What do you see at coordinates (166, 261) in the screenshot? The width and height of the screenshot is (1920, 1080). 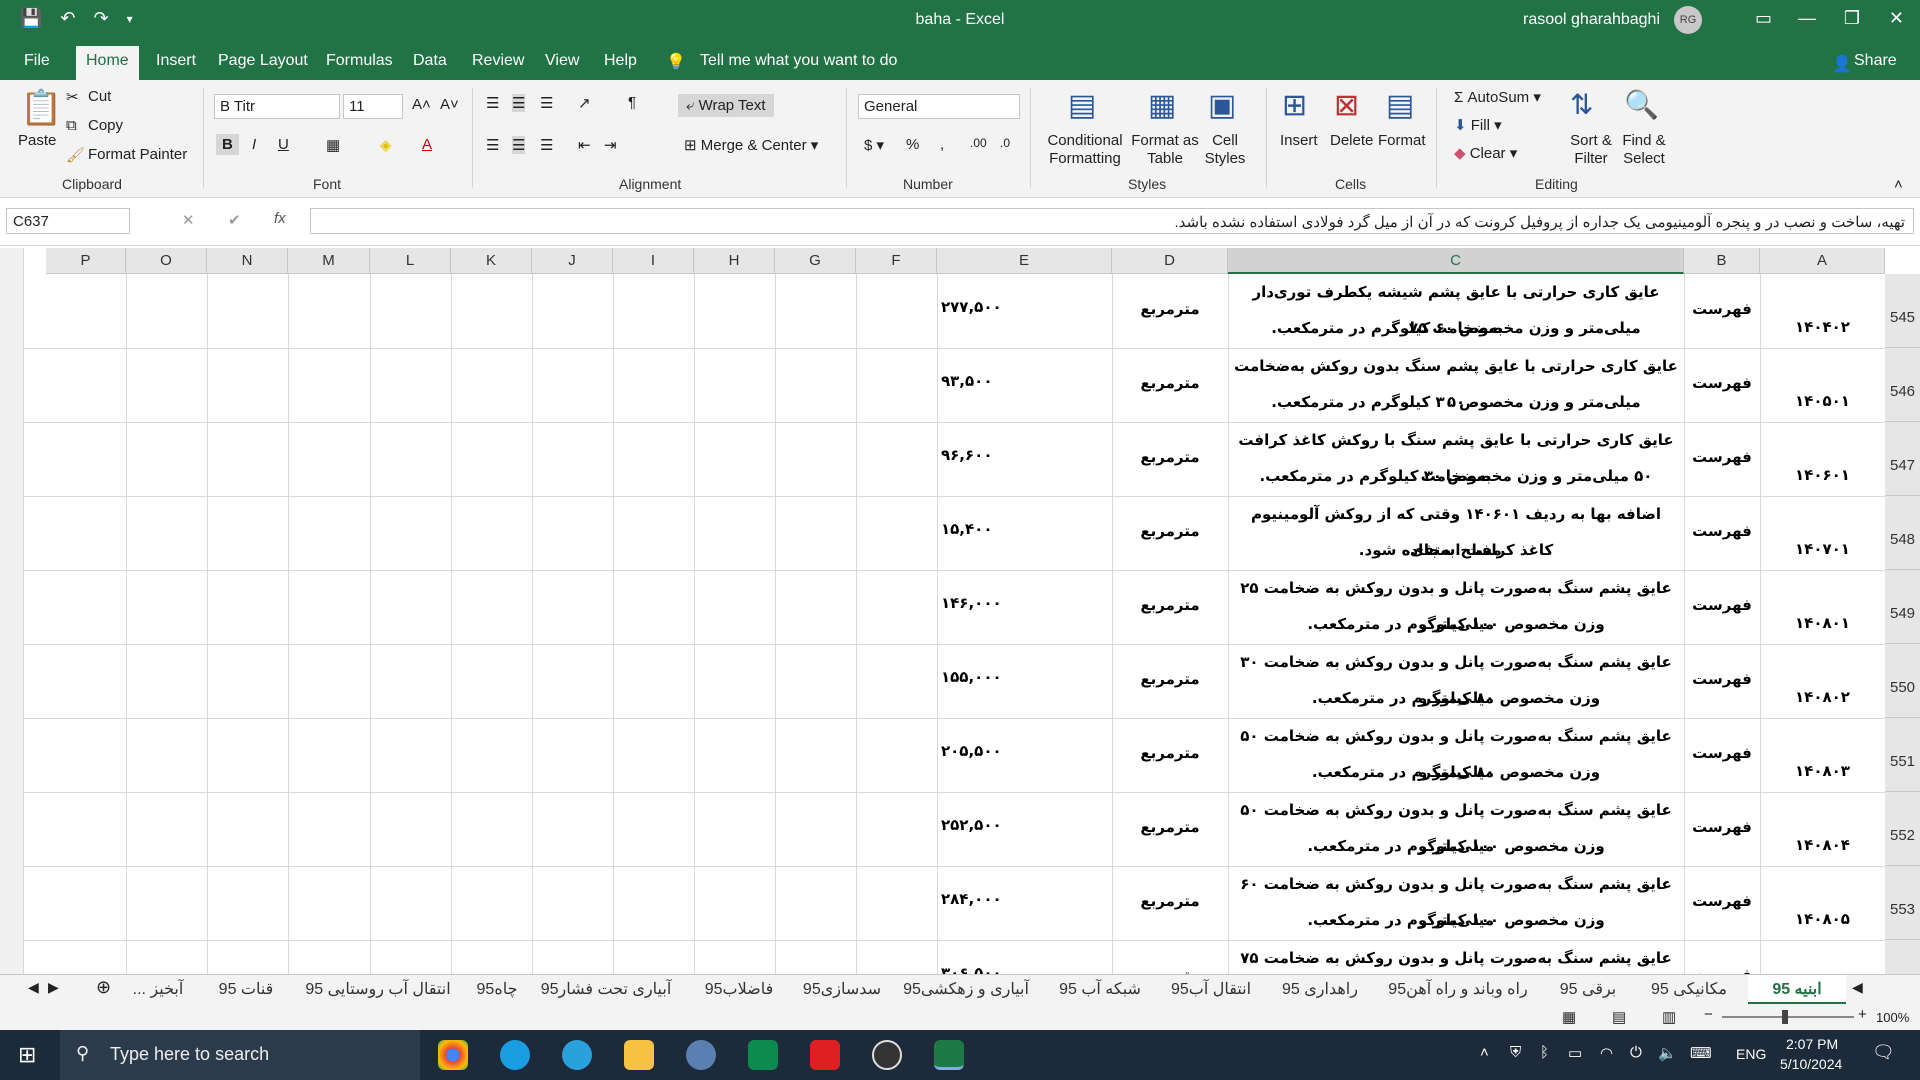 I see `column-header-o: O` at bounding box center [166, 261].